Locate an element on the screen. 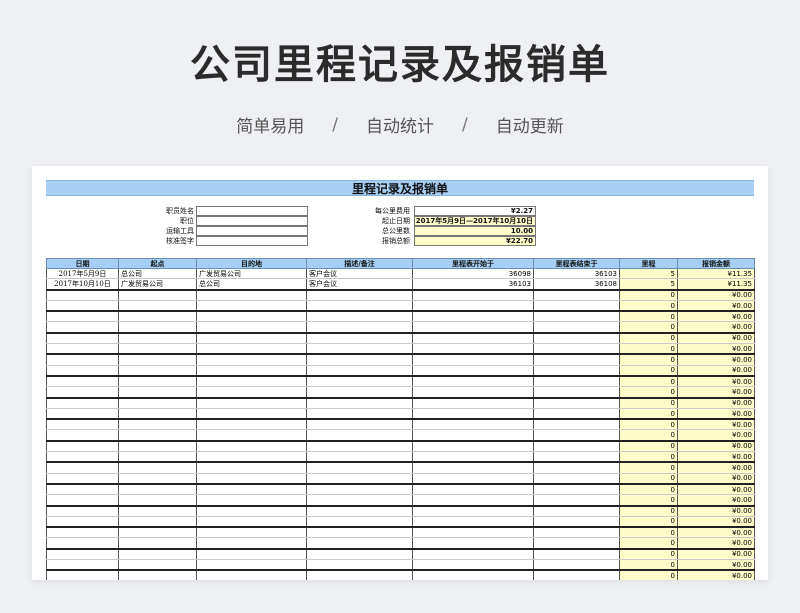 The width and height of the screenshot is (800, 613). employee-name-field is located at coordinates (252, 211).